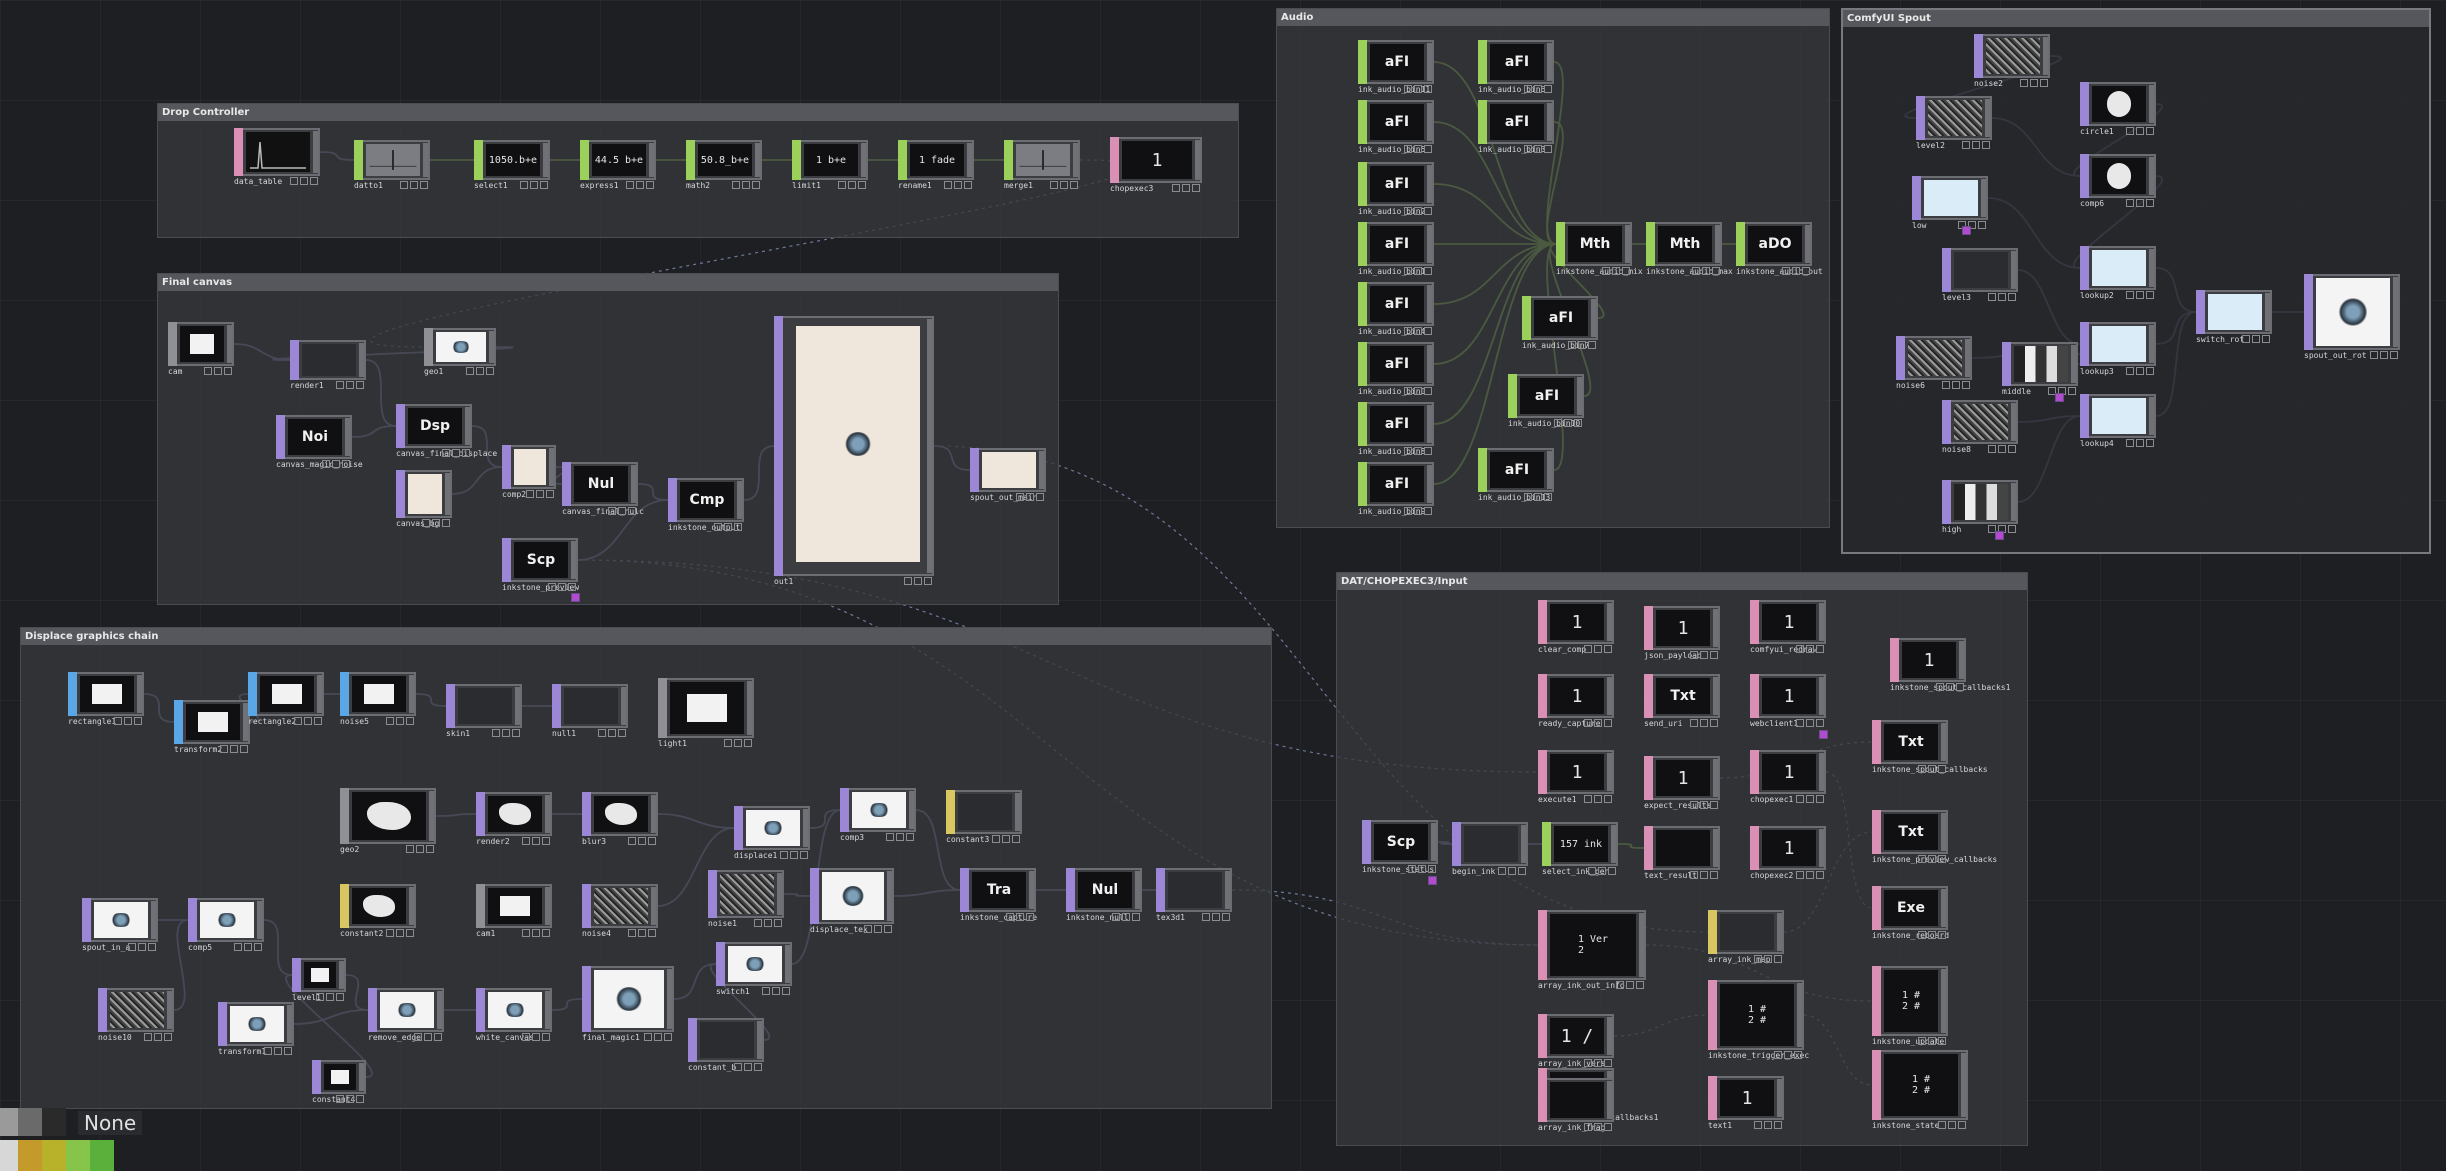 This screenshot has width=2446, height=1171. Describe the element at coordinates (772, 833) in the screenshot. I see `node-displace1: displace1` at that location.